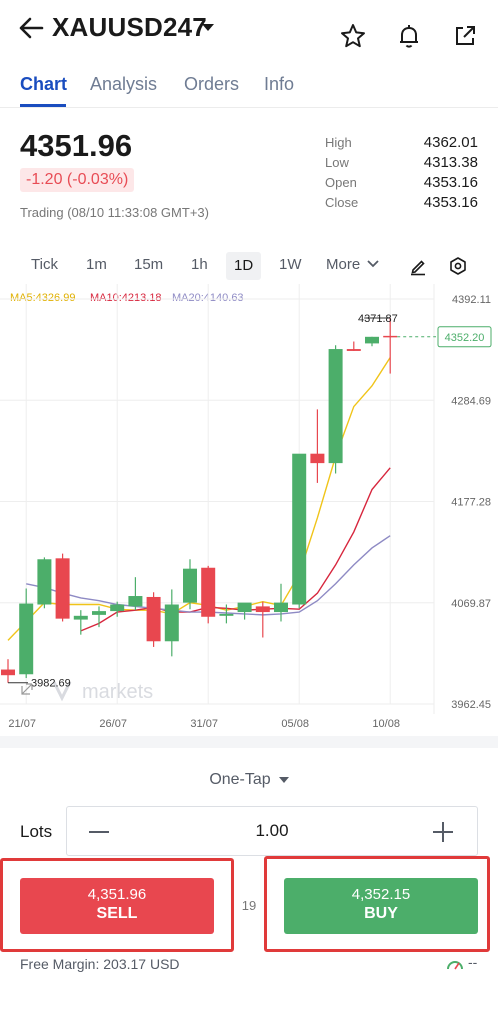 The height and width of the screenshot is (1024, 498). I want to click on y-axis-label: 4069.87, so click(471, 604).